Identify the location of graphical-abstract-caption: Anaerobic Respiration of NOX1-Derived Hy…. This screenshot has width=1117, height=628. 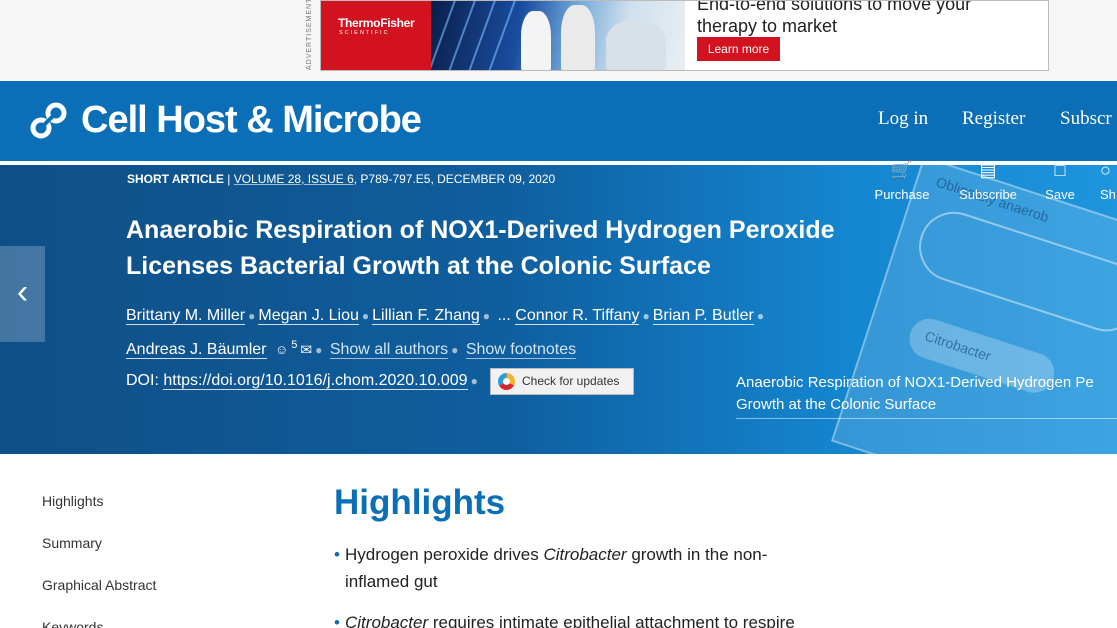
(926, 395).